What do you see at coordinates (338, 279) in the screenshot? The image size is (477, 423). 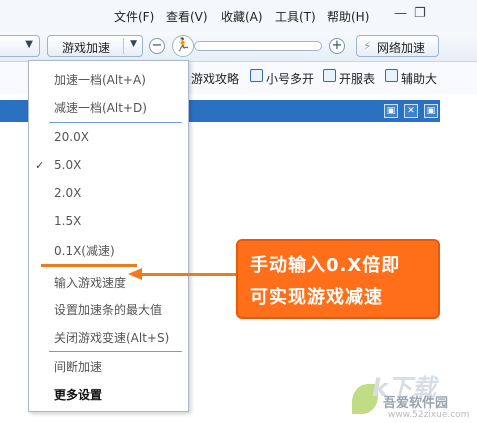 I see `callout-box: 手动输入0.X倍即 可实现游戏减速` at bounding box center [338, 279].